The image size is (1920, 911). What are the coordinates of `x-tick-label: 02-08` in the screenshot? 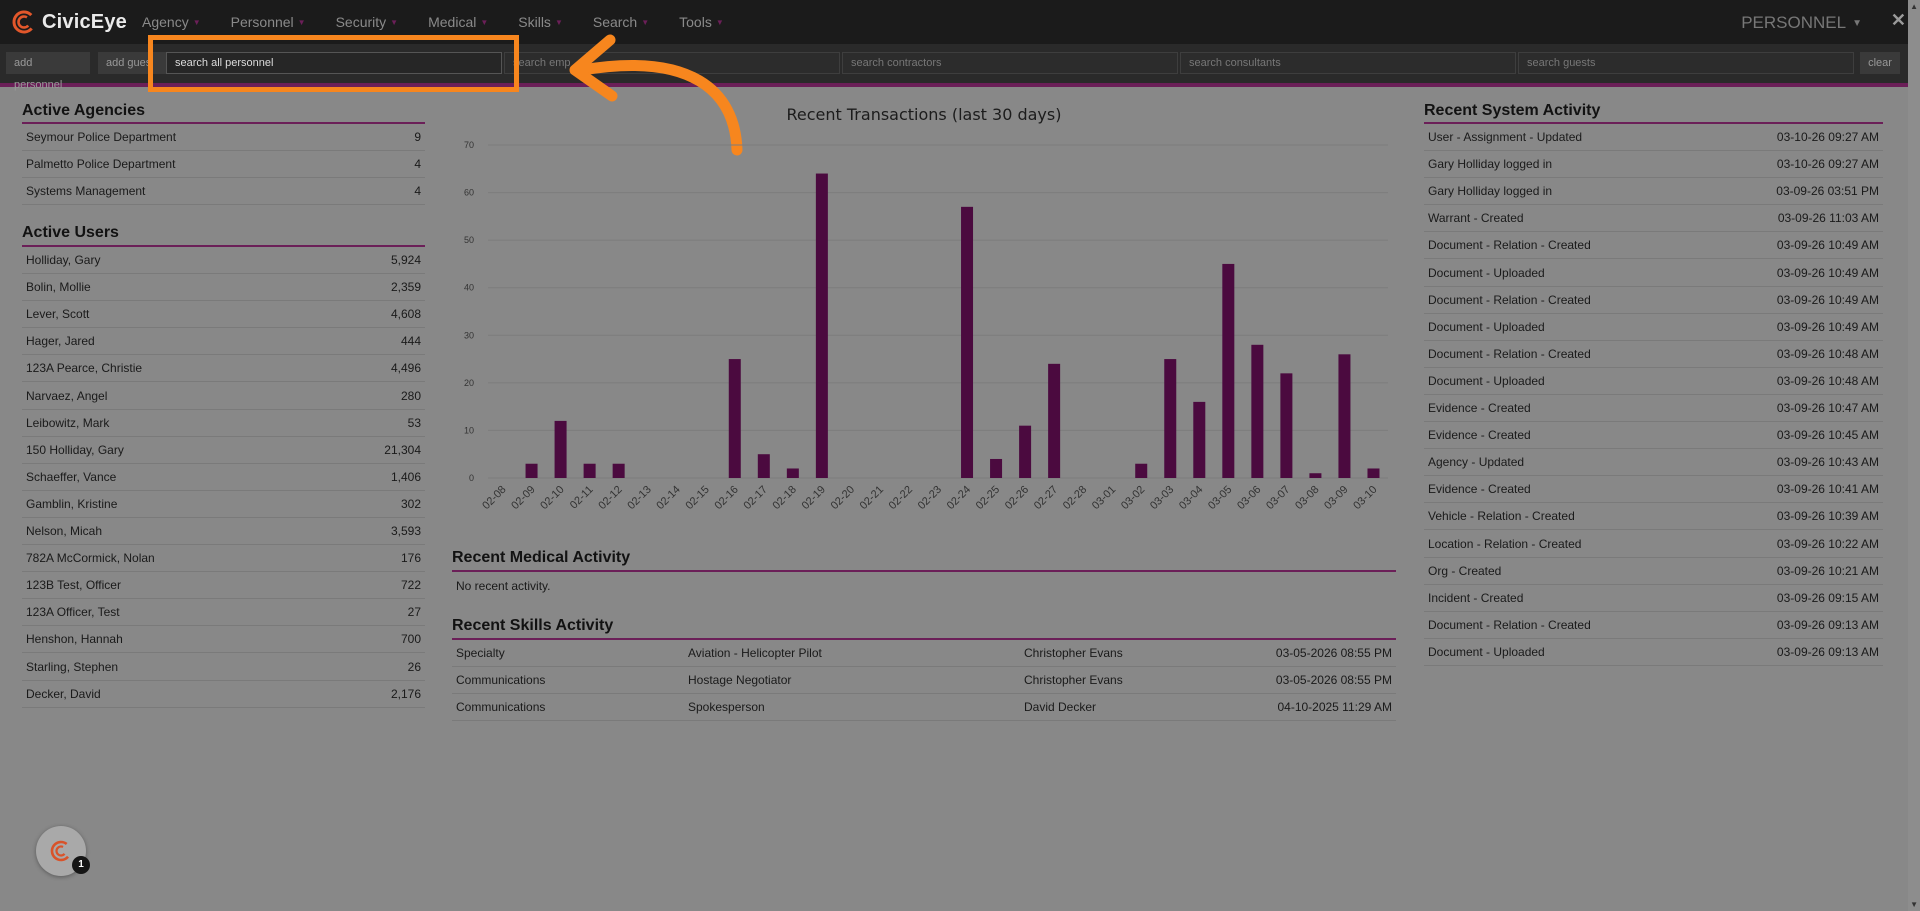 It's located at (494, 498).